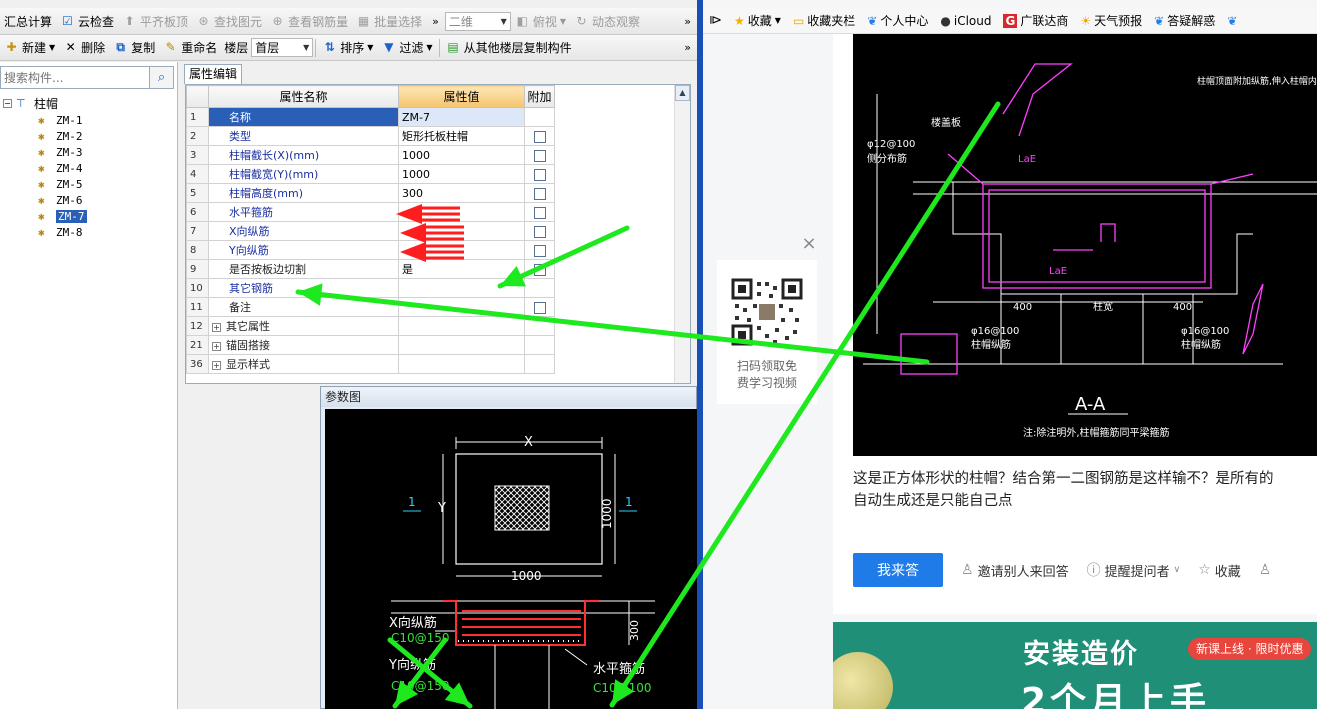 The height and width of the screenshot is (709, 1317). What do you see at coordinates (229, 21) in the screenshot?
I see `find-element-button: ⊛ 查找图元` at bounding box center [229, 21].